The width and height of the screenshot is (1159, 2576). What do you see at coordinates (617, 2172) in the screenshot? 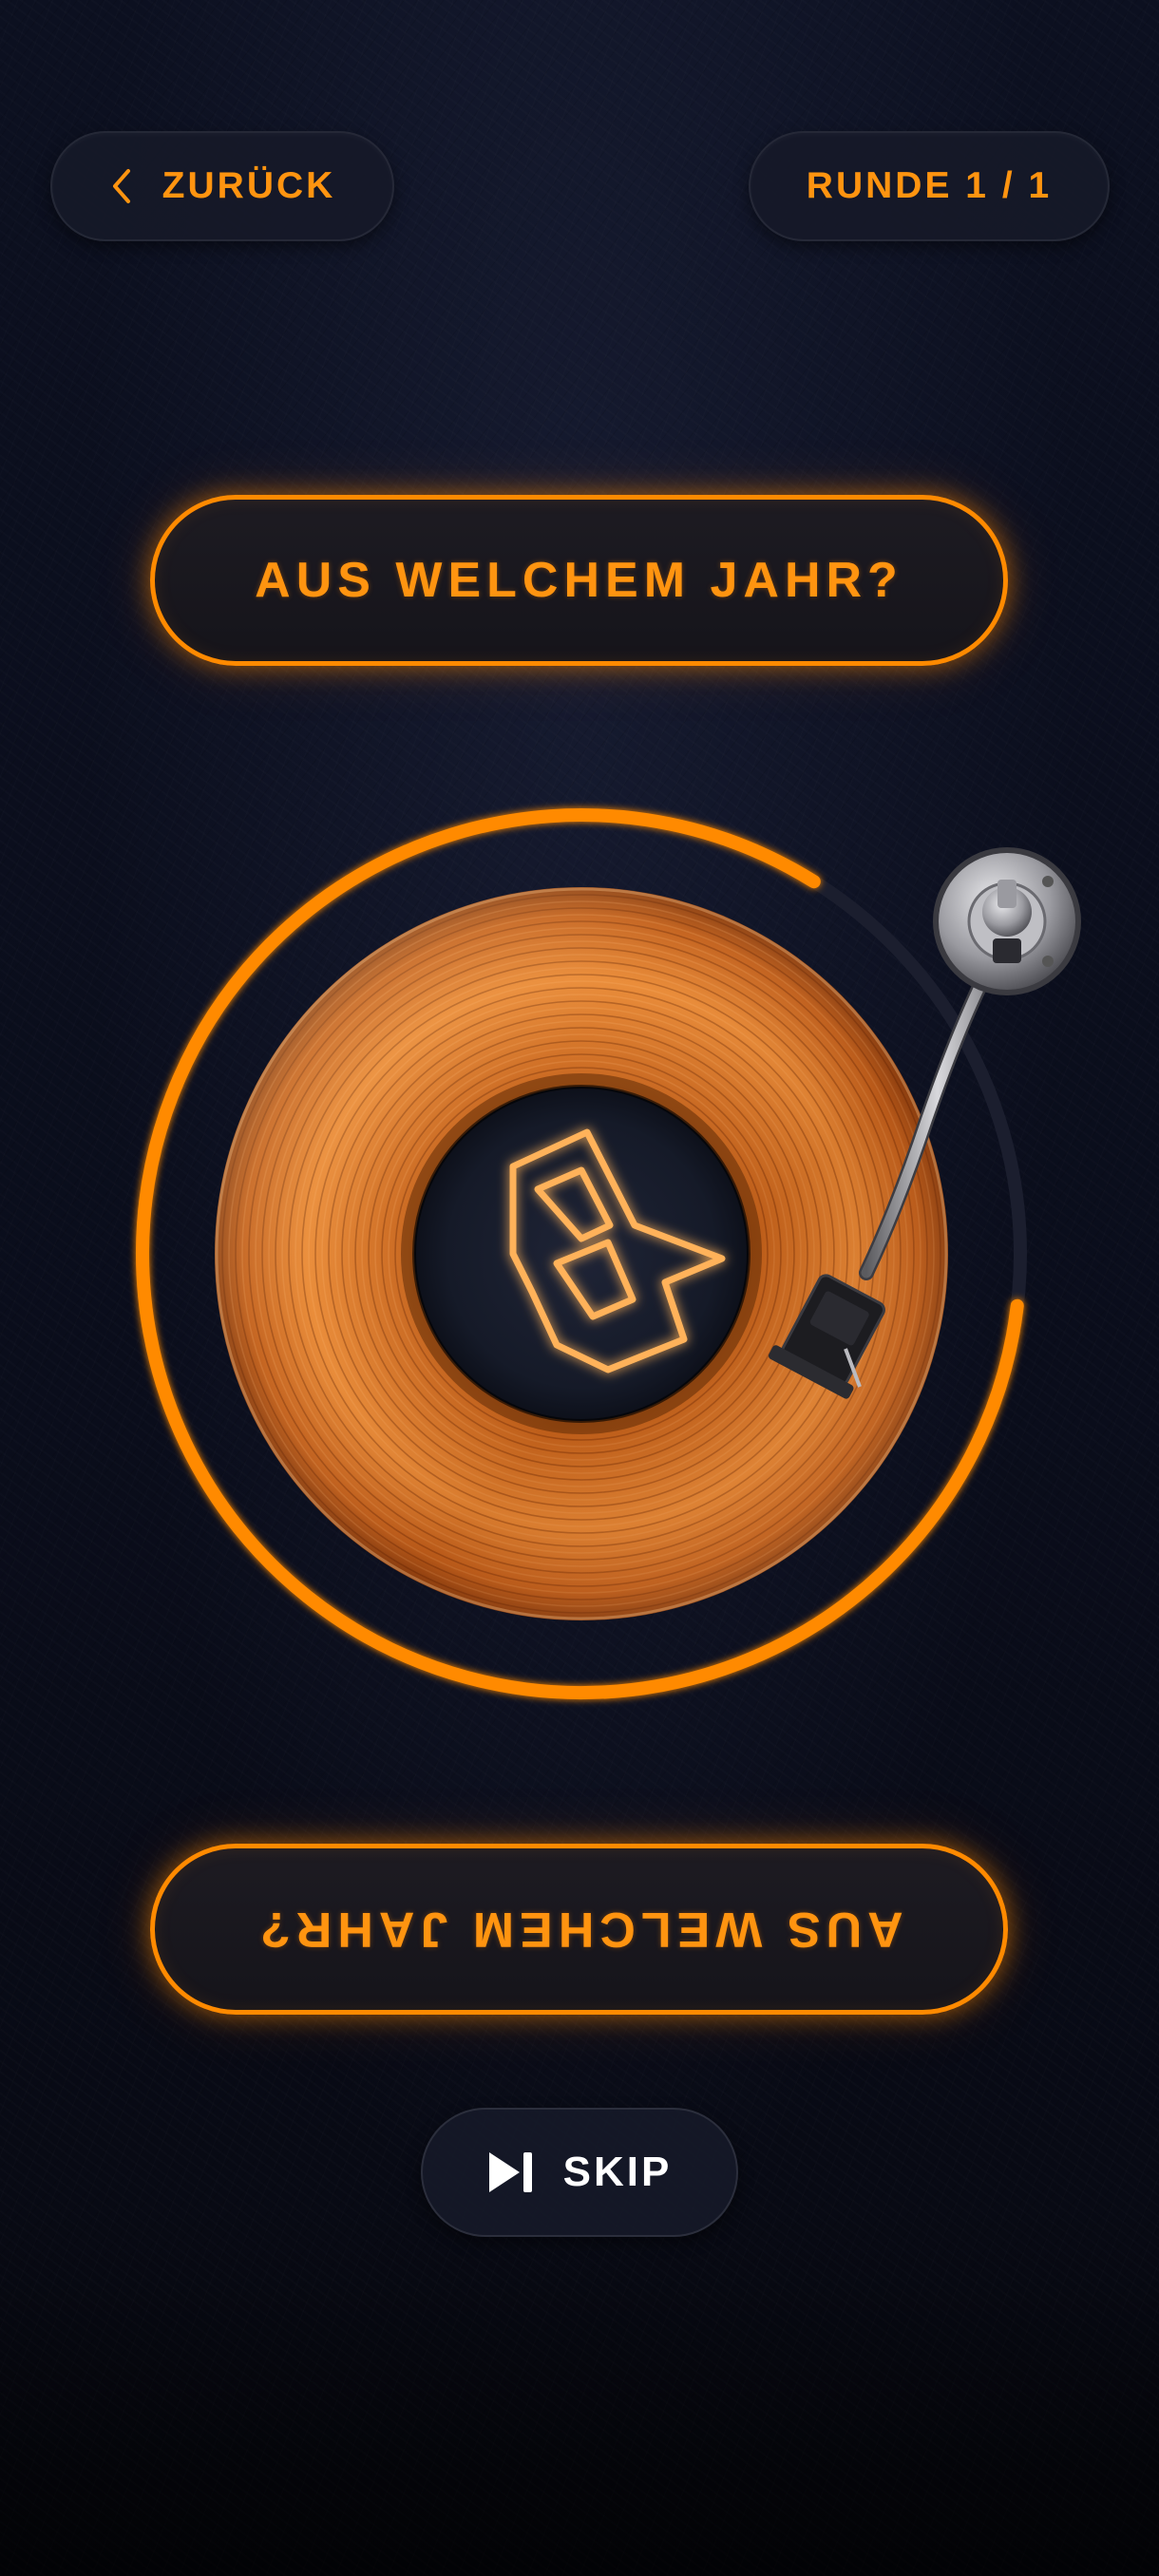
I see `skip-label: SKIP` at bounding box center [617, 2172].